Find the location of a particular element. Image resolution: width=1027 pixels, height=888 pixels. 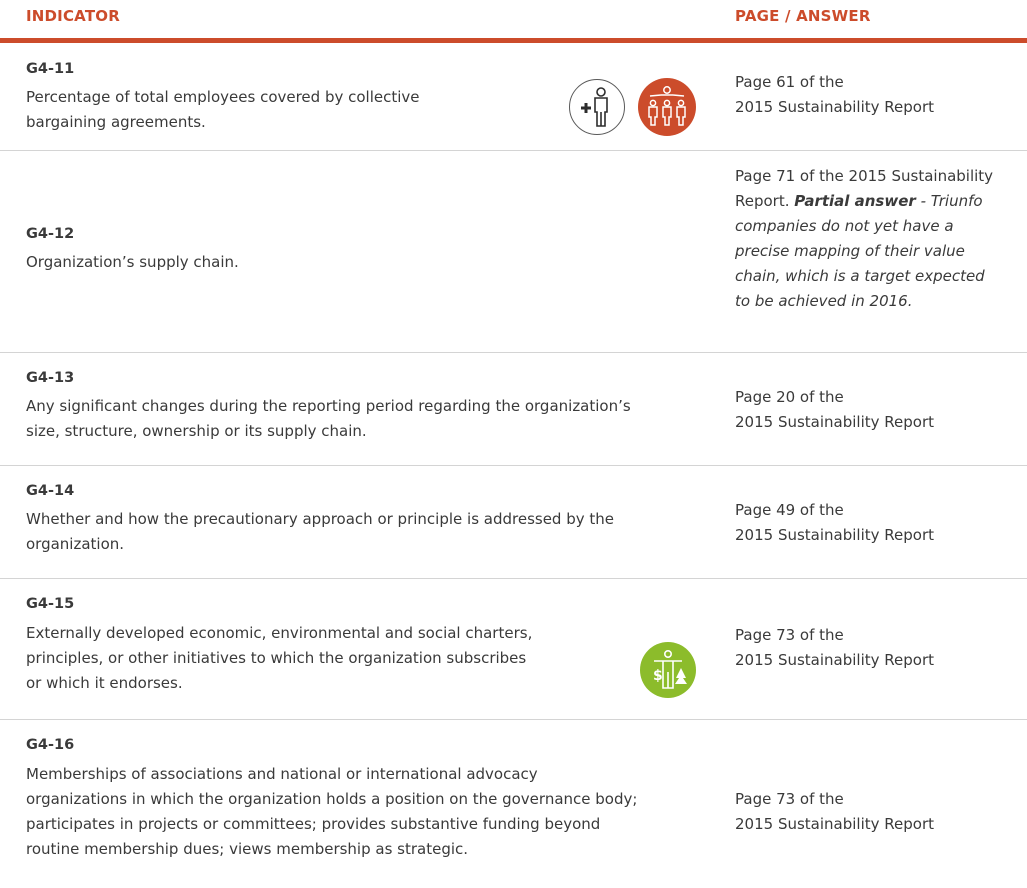

answer-line: Page 20 of the is located at coordinates (789, 397).